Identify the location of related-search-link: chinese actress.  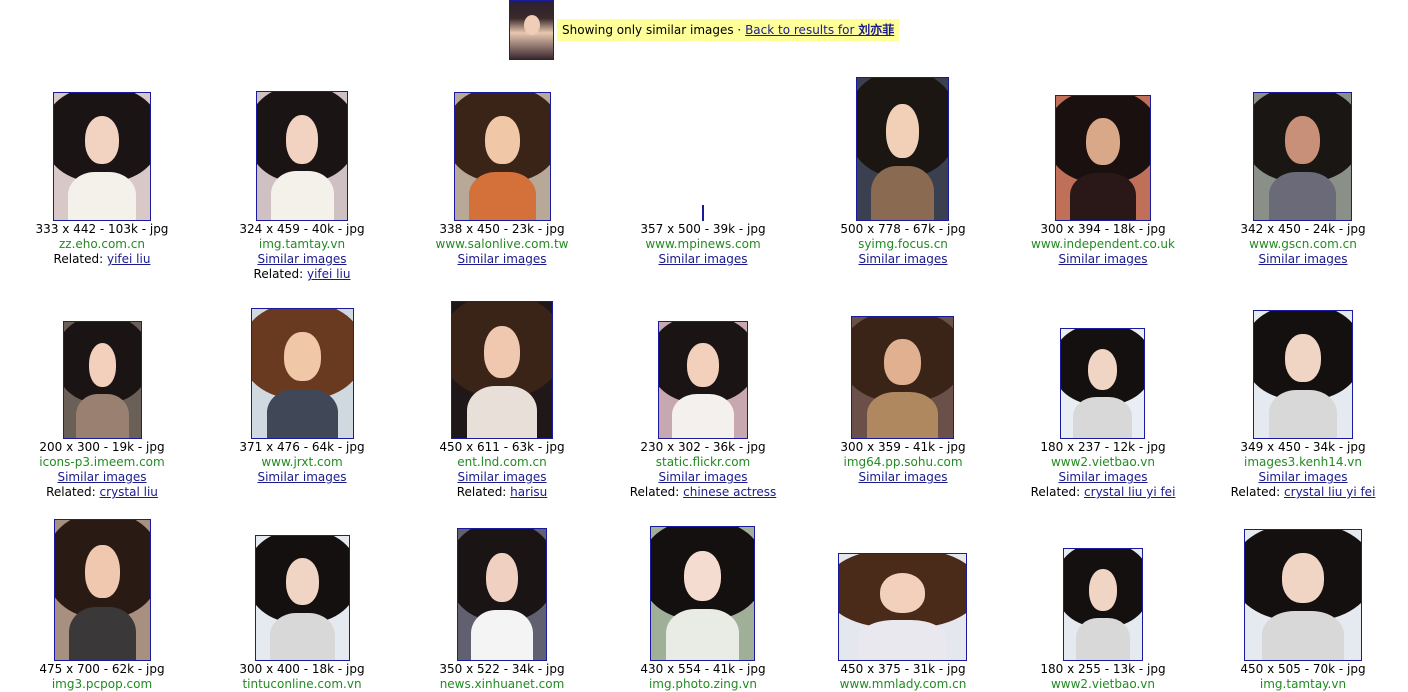
(729, 492).